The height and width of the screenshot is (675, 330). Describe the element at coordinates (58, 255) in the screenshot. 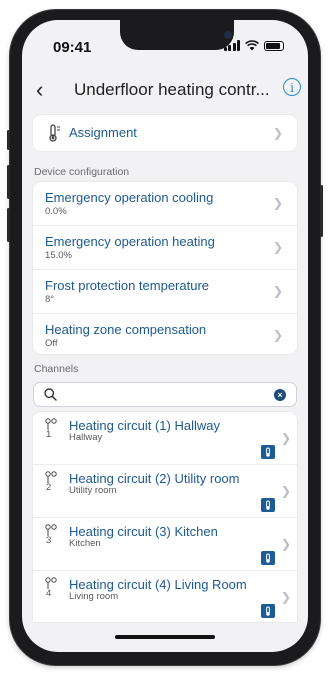

I see `config-value: 15.0%` at that location.